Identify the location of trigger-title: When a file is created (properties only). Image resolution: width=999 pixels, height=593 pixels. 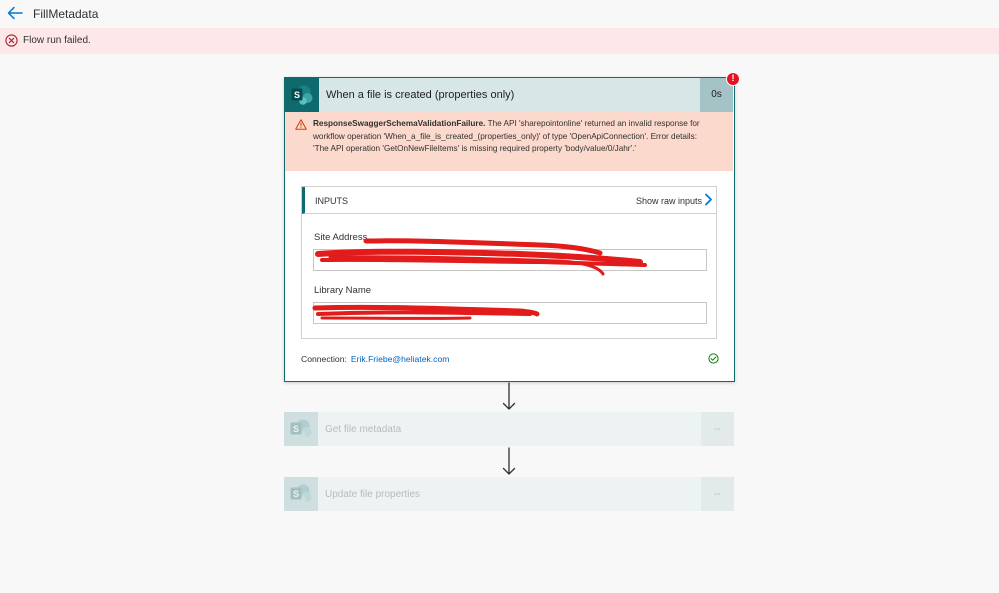
(420, 95).